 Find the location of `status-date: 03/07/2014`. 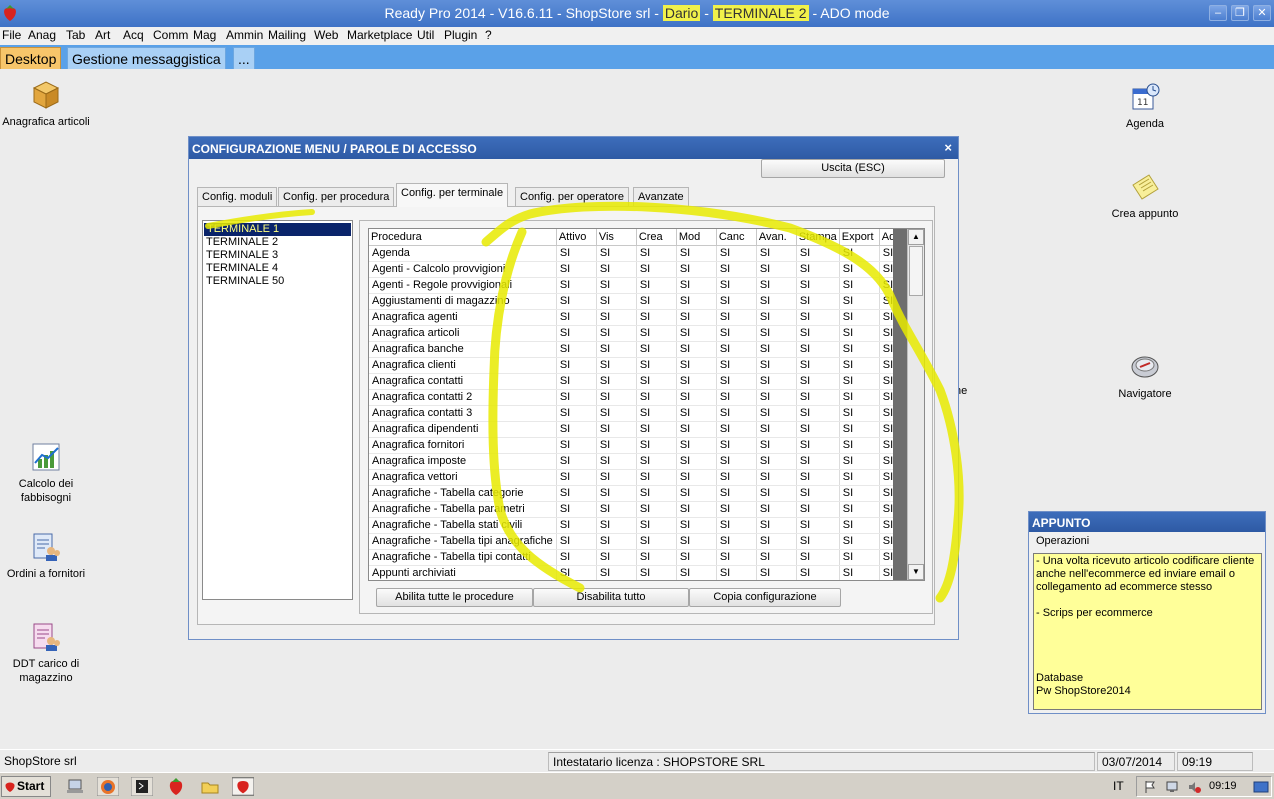

status-date: 03/07/2014 is located at coordinates (1136, 761).